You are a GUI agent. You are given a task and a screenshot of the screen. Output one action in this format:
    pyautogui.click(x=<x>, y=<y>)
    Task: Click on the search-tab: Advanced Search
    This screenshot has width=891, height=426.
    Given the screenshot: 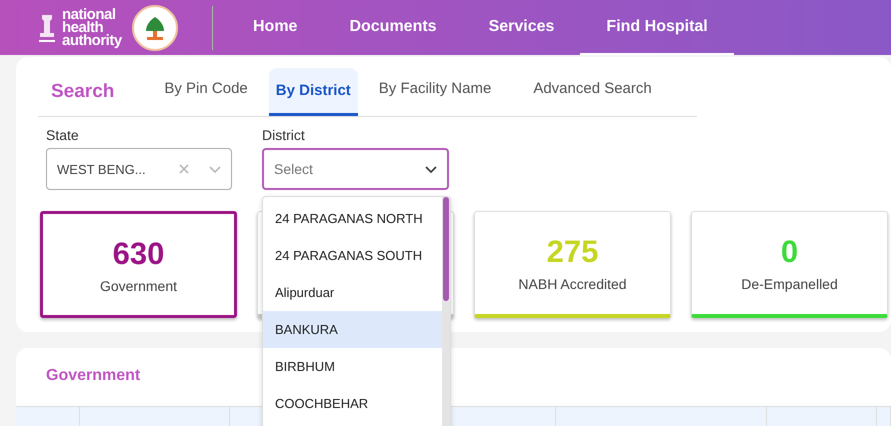 What is the action you would take?
    pyautogui.click(x=592, y=91)
    